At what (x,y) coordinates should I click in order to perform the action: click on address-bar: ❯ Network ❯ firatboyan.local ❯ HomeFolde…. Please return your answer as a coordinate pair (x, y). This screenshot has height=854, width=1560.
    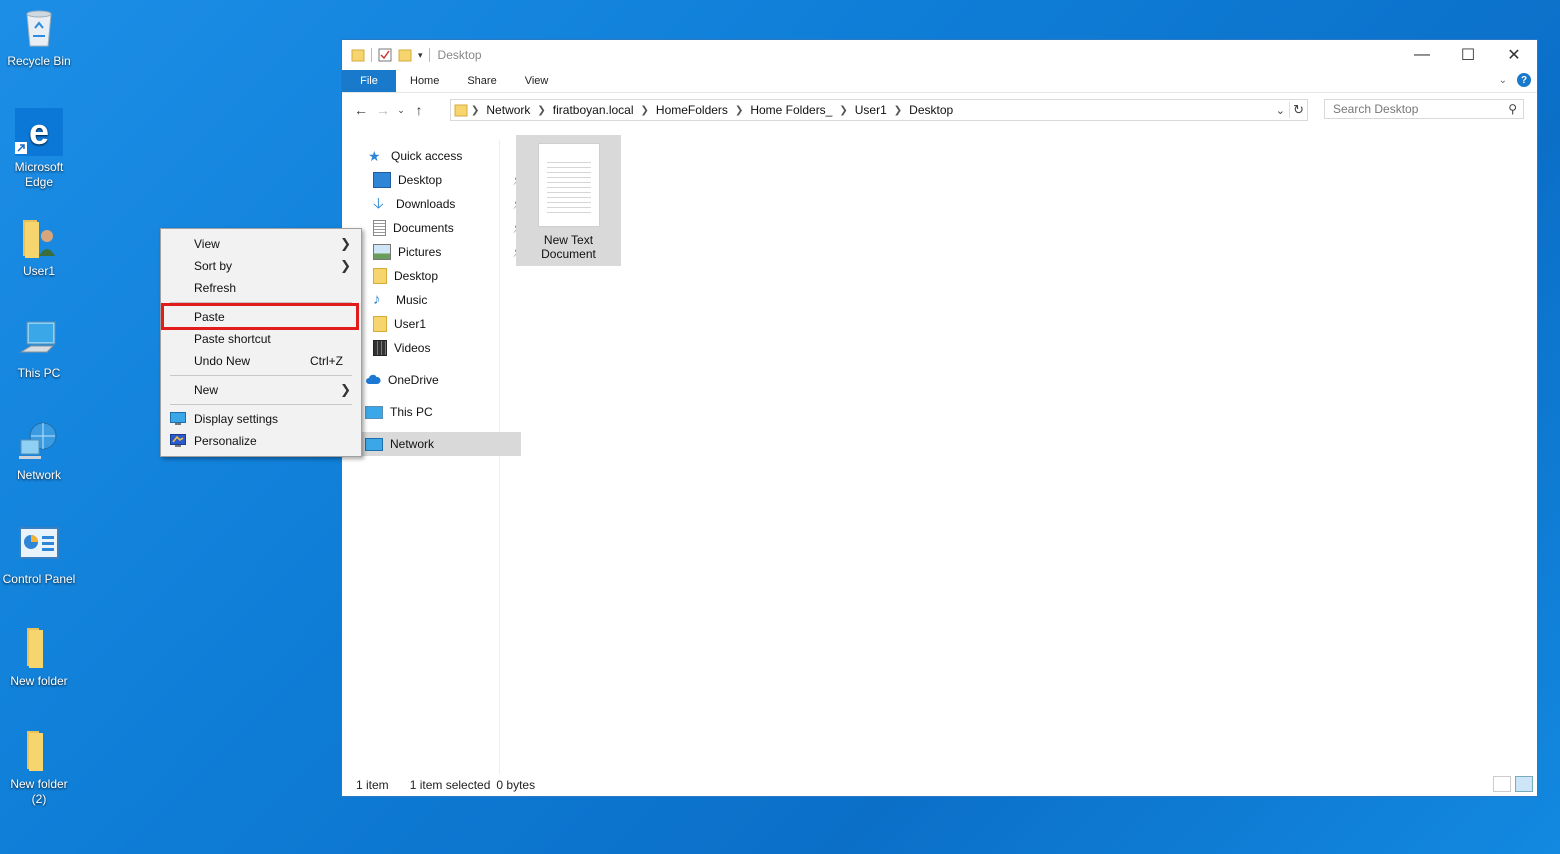
    Looking at the image, I should click on (879, 110).